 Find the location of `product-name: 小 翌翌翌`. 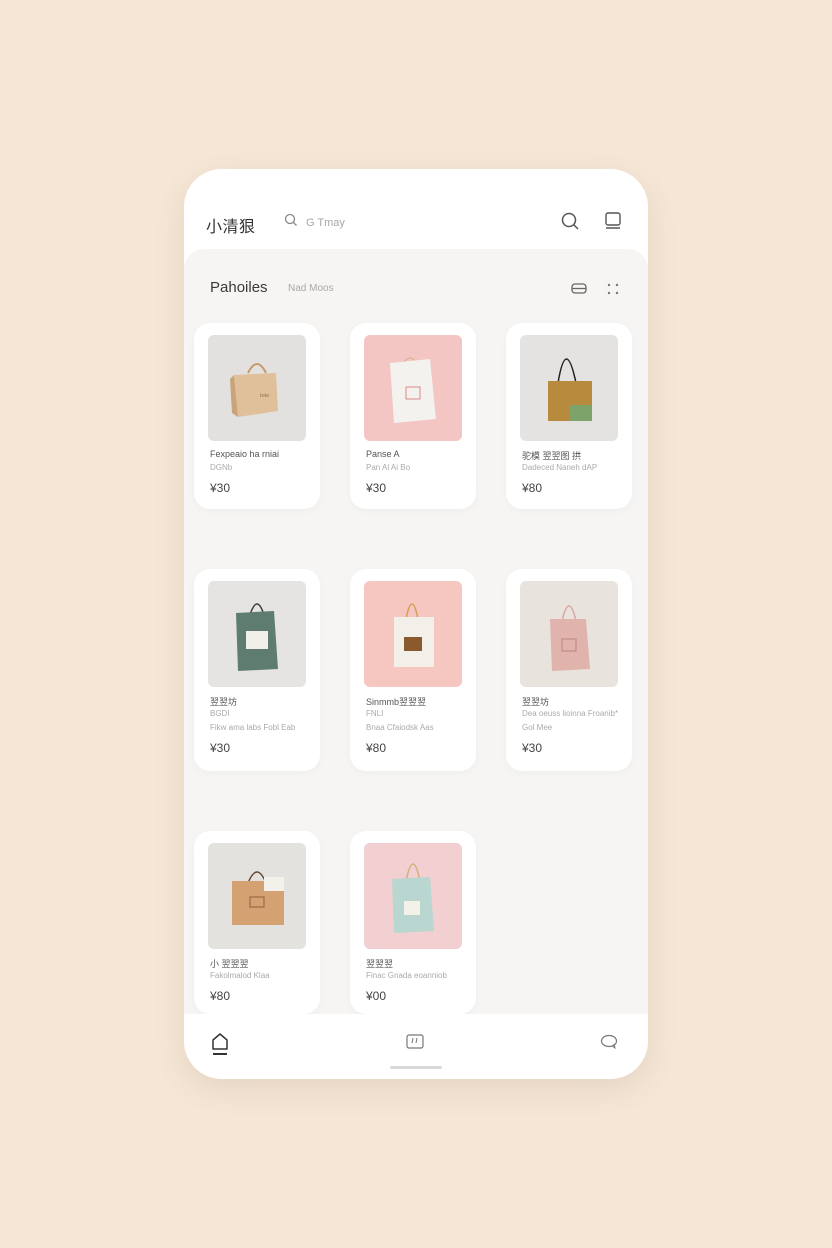

product-name: 小 翌翌翌 is located at coordinates (229, 964).